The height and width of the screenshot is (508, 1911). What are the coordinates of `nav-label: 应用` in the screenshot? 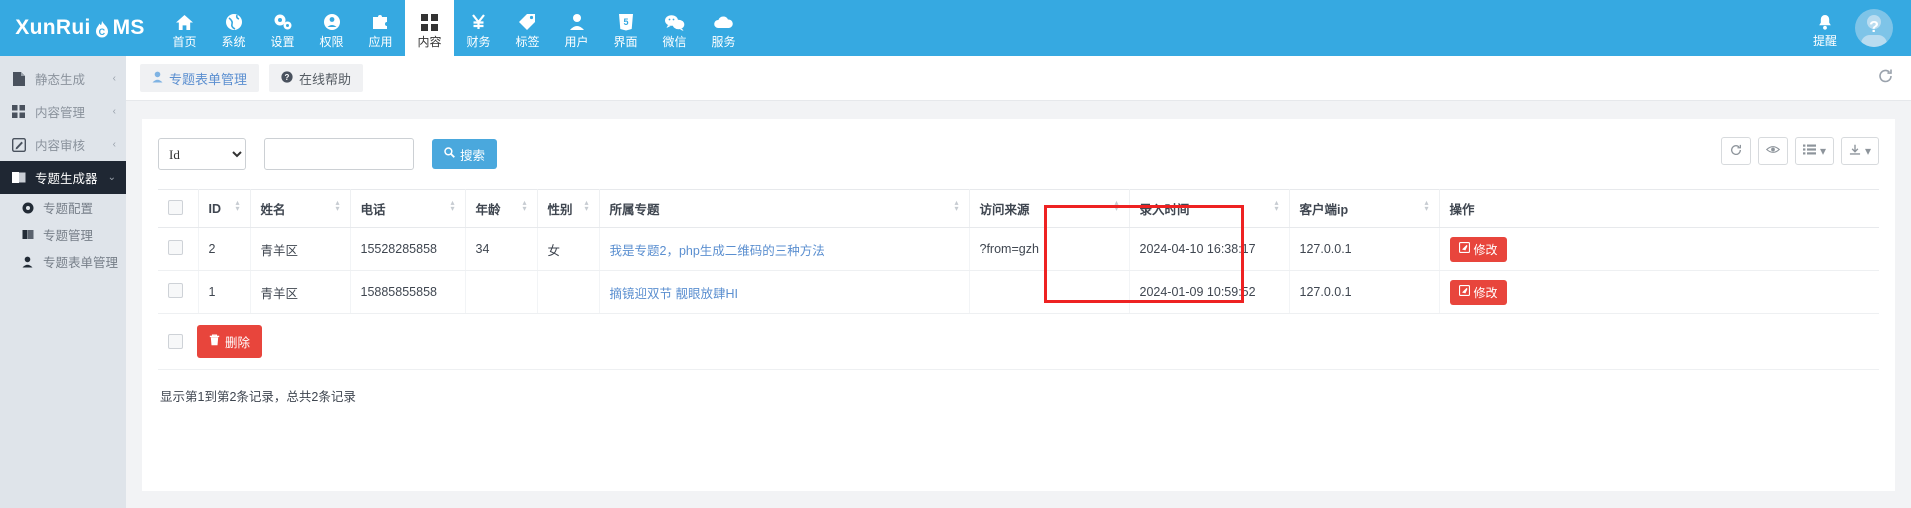 It's located at (380, 42).